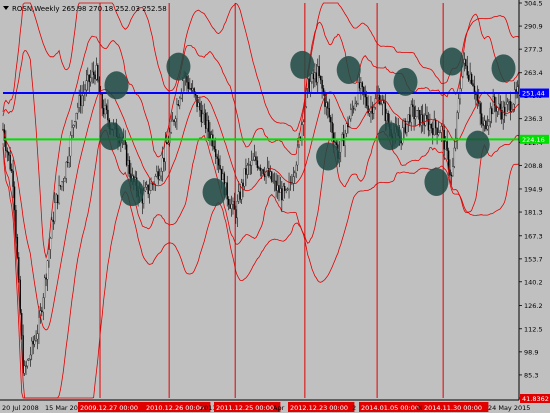 This screenshot has width=550, height=413. I want to click on y-tick-label: 290.9, so click(533, 27).